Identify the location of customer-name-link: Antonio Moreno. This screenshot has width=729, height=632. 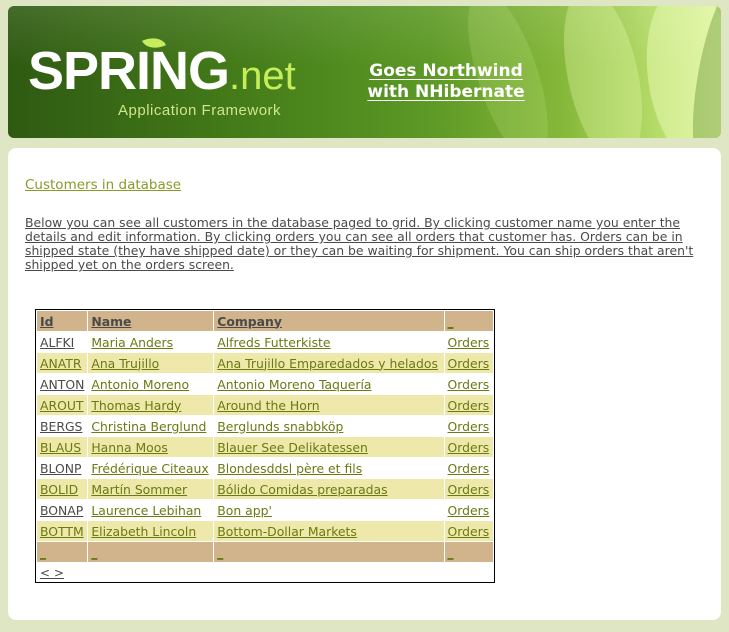
(140, 384).